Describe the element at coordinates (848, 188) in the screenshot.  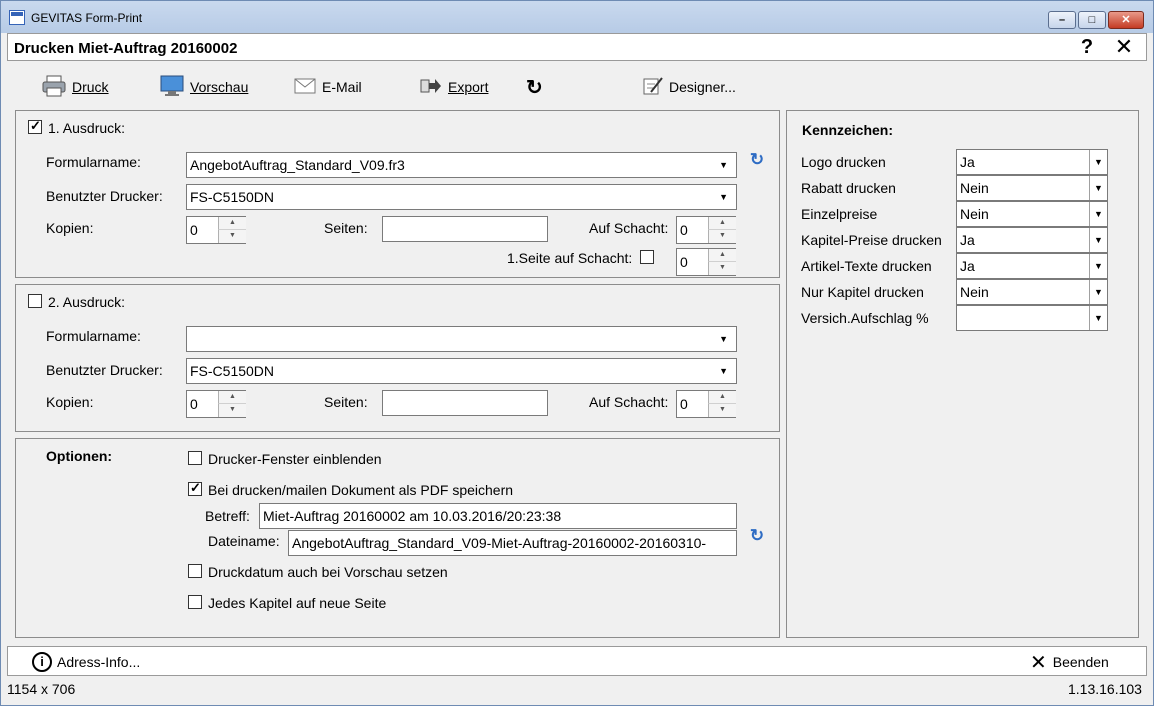
I see `kennzeichen-label: Rabatt drucken` at that location.